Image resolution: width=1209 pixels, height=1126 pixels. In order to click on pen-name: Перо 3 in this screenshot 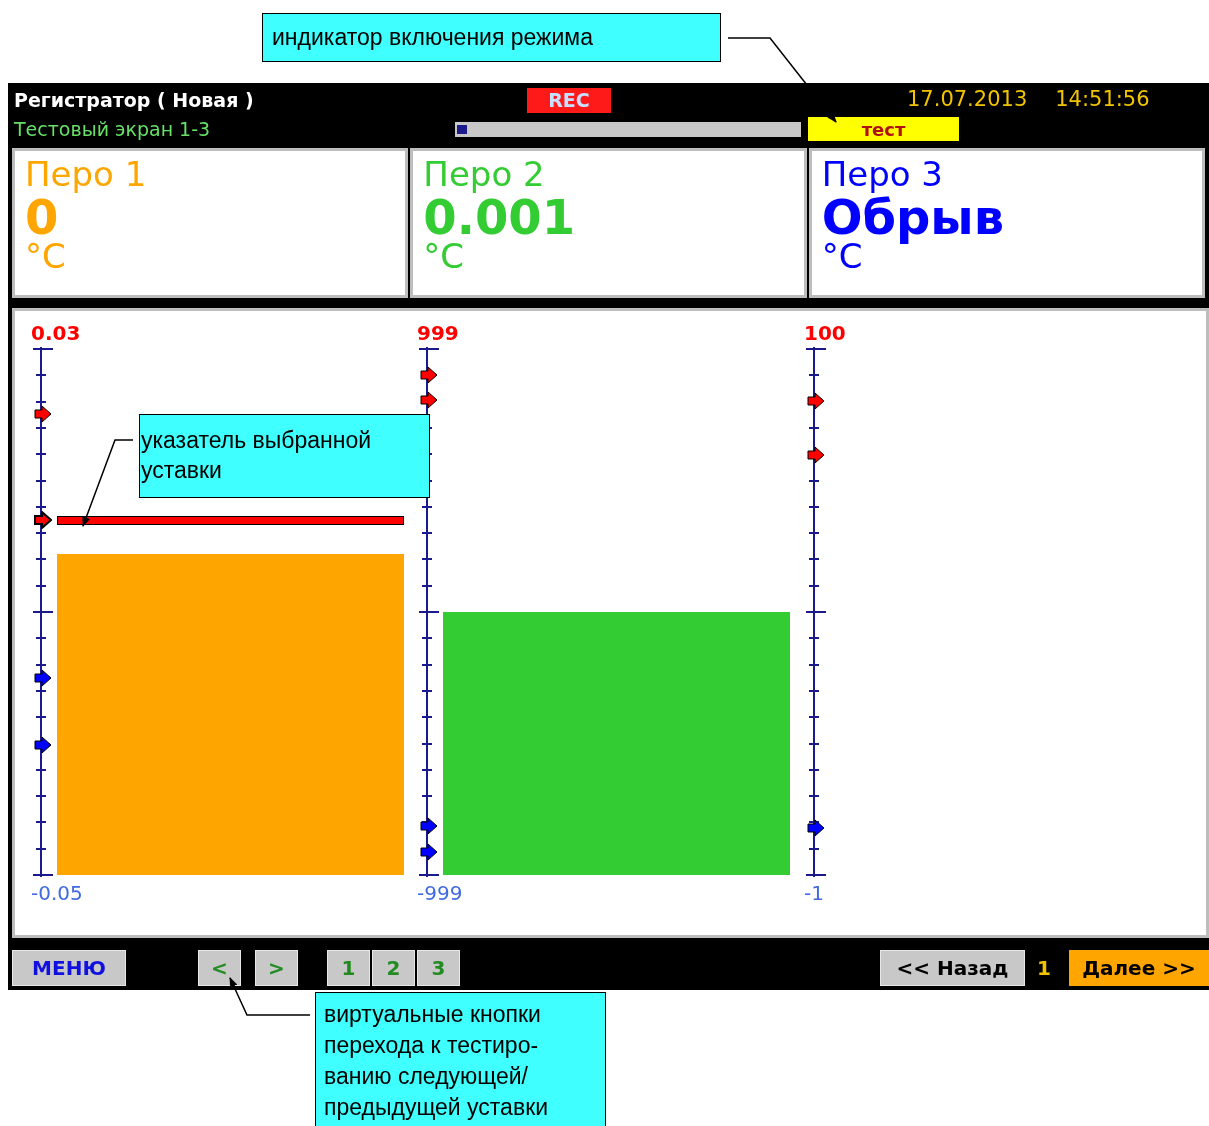, I will do `click(882, 174)`.